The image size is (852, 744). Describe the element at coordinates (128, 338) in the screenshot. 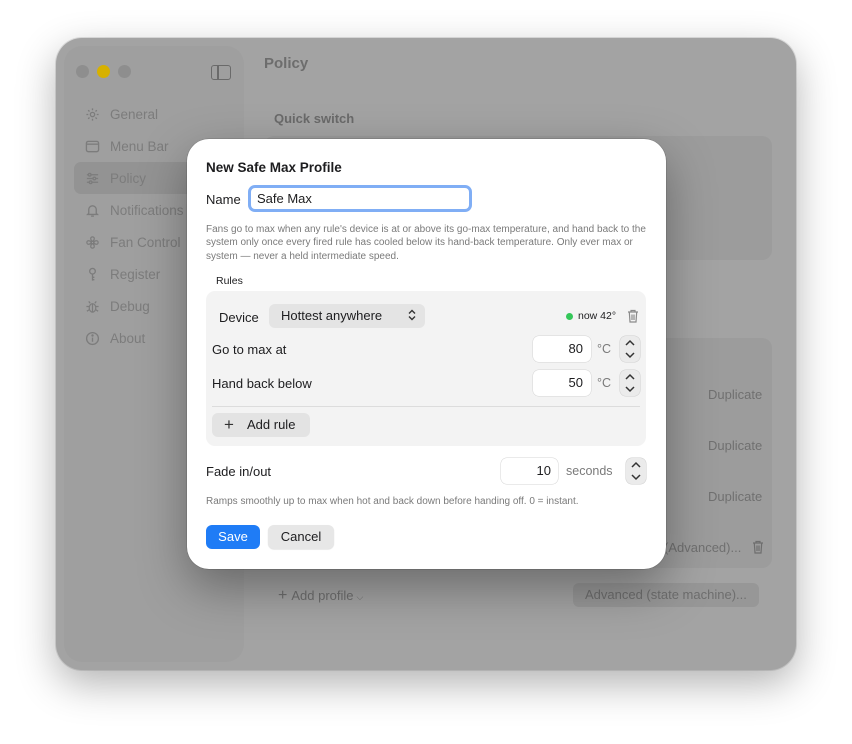

I see `sidebar-item-label: About` at that location.